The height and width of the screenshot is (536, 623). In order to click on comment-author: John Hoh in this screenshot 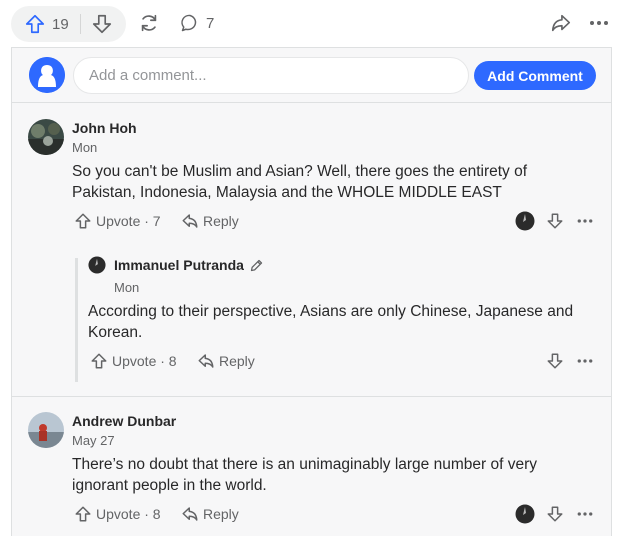, I will do `click(104, 128)`.